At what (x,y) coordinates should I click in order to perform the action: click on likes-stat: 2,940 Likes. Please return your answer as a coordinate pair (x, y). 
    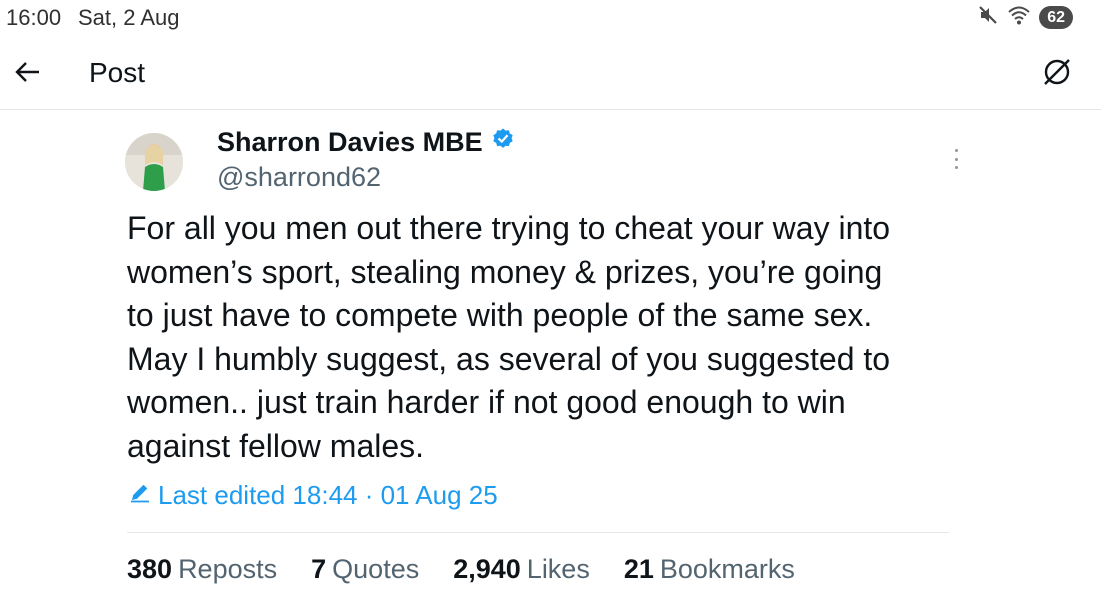
    Looking at the image, I should click on (521, 569).